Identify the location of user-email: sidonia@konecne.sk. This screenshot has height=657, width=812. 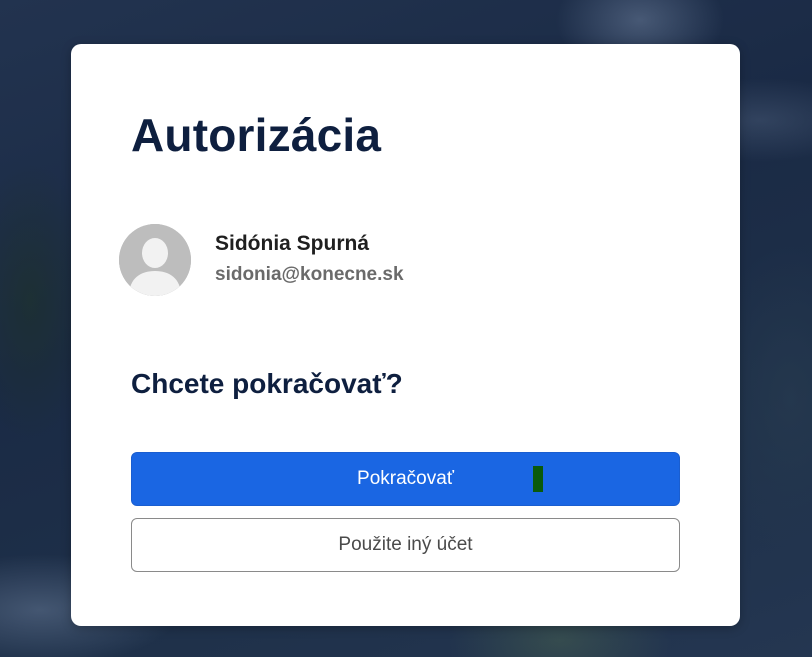
(309, 274).